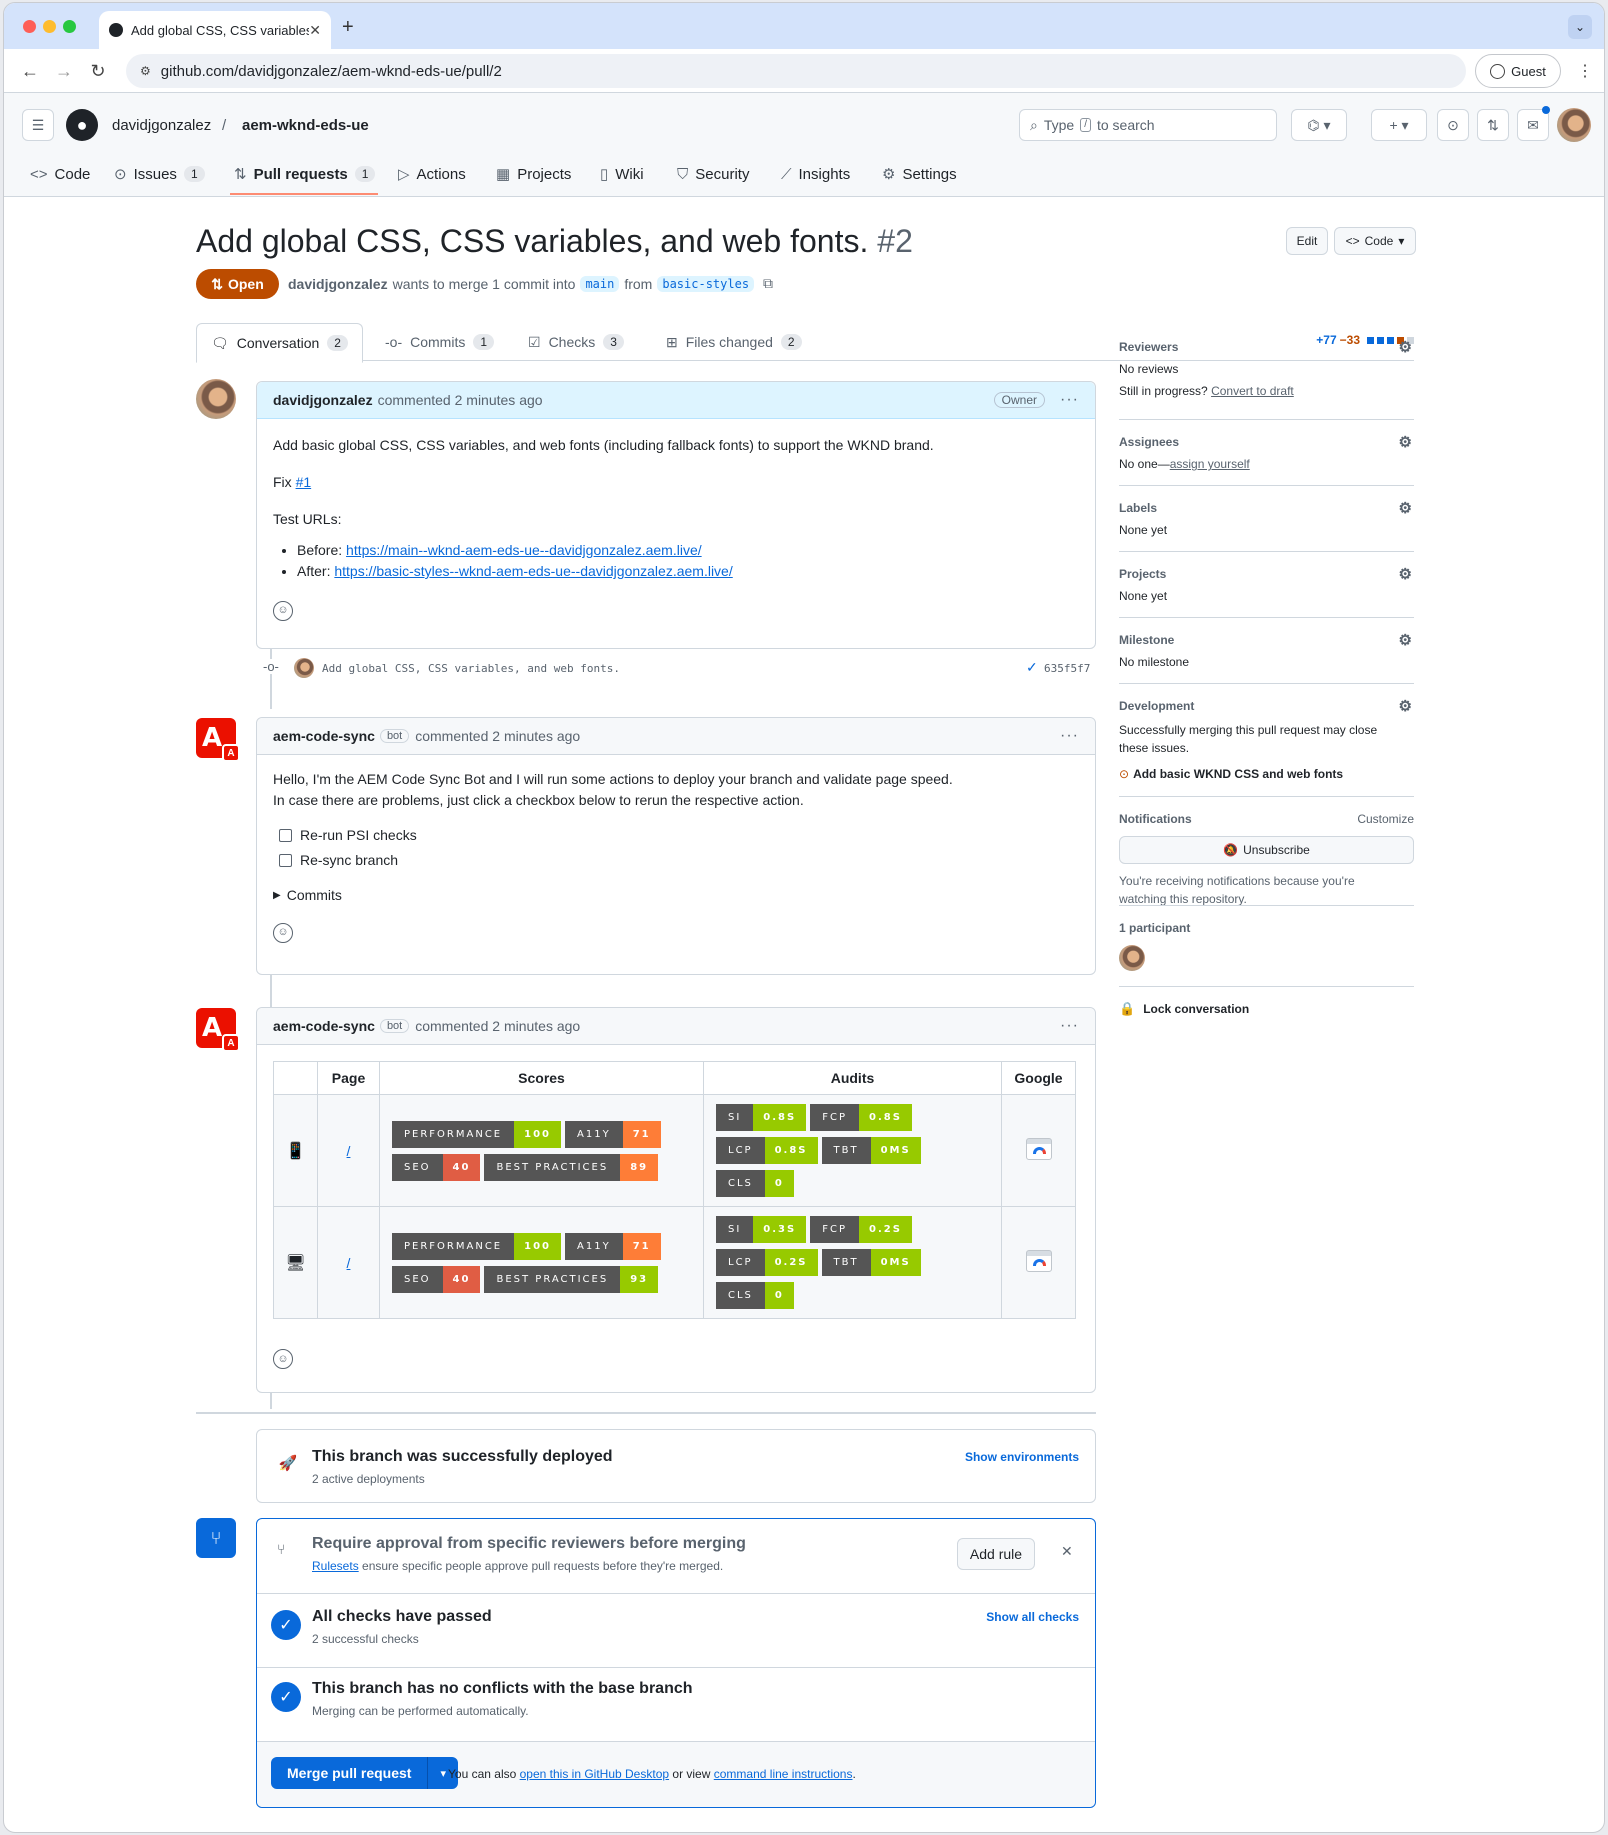 This screenshot has width=1608, height=1835. What do you see at coordinates (1146, 640) in the screenshot?
I see `sidebar-heading: Milestone` at bounding box center [1146, 640].